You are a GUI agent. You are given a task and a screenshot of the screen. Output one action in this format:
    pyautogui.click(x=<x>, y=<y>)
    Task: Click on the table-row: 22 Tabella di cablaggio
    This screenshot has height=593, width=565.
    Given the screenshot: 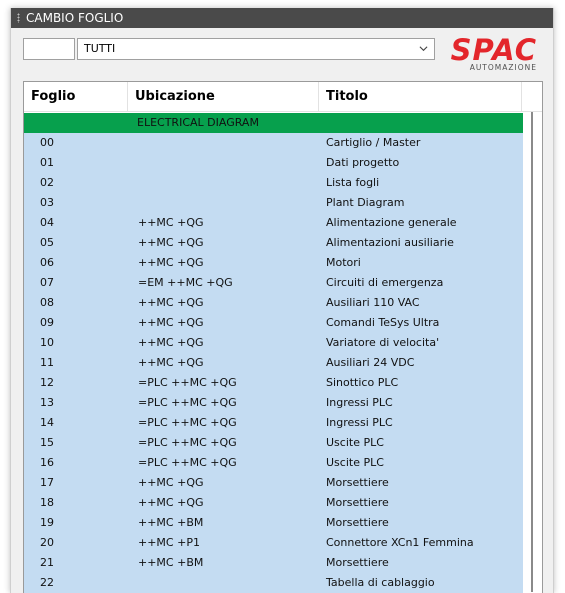 What is the action you would take?
    pyautogui.click(x=274, y=583)
    